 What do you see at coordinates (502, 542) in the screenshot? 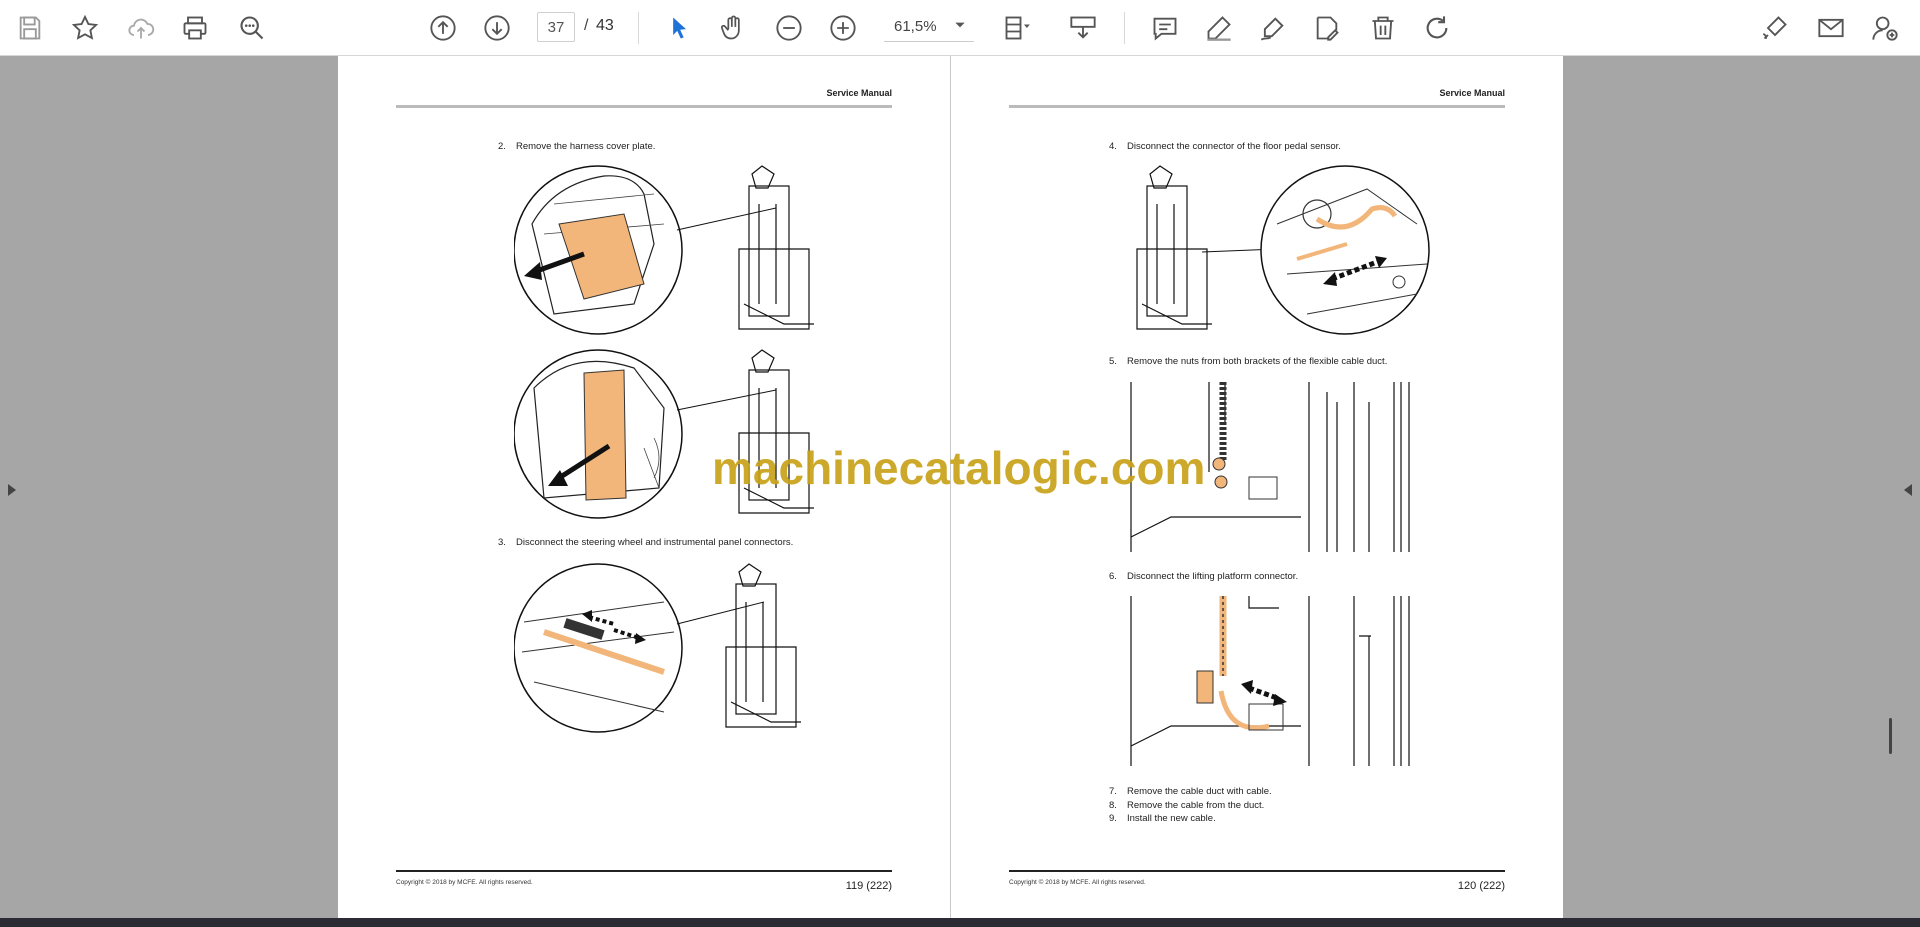
I see `step-number: 3.` at bounding box center [502, 542].